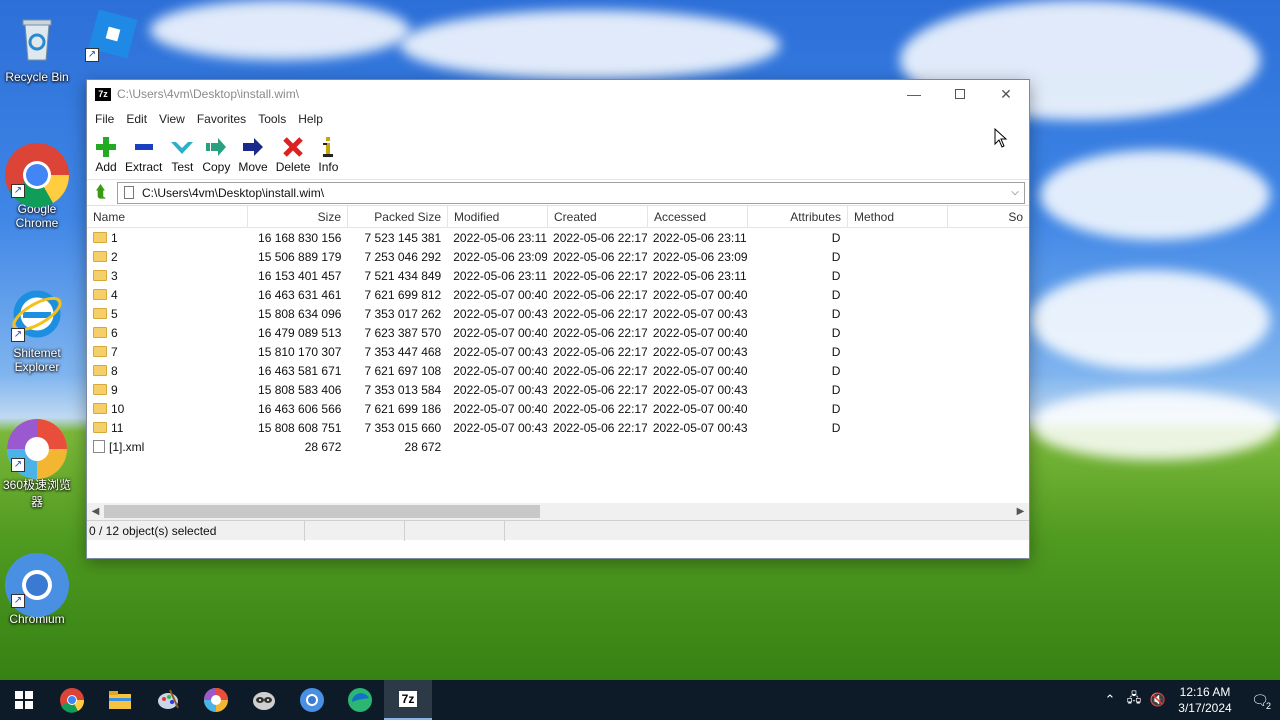 The image size is (1280, 720). I want to click on desktop-icon-google-chrome: ↗ Google Chrome, so click(37, 186).